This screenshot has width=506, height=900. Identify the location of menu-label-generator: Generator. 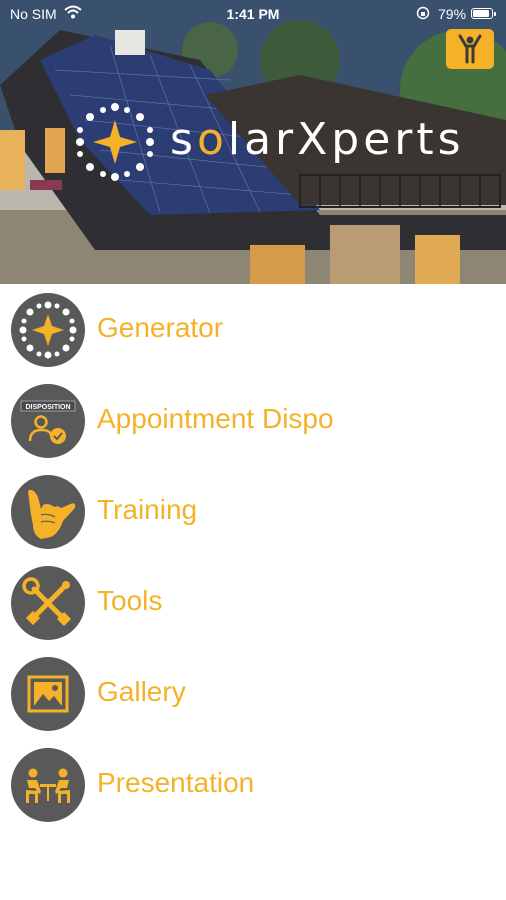
(160, 327).